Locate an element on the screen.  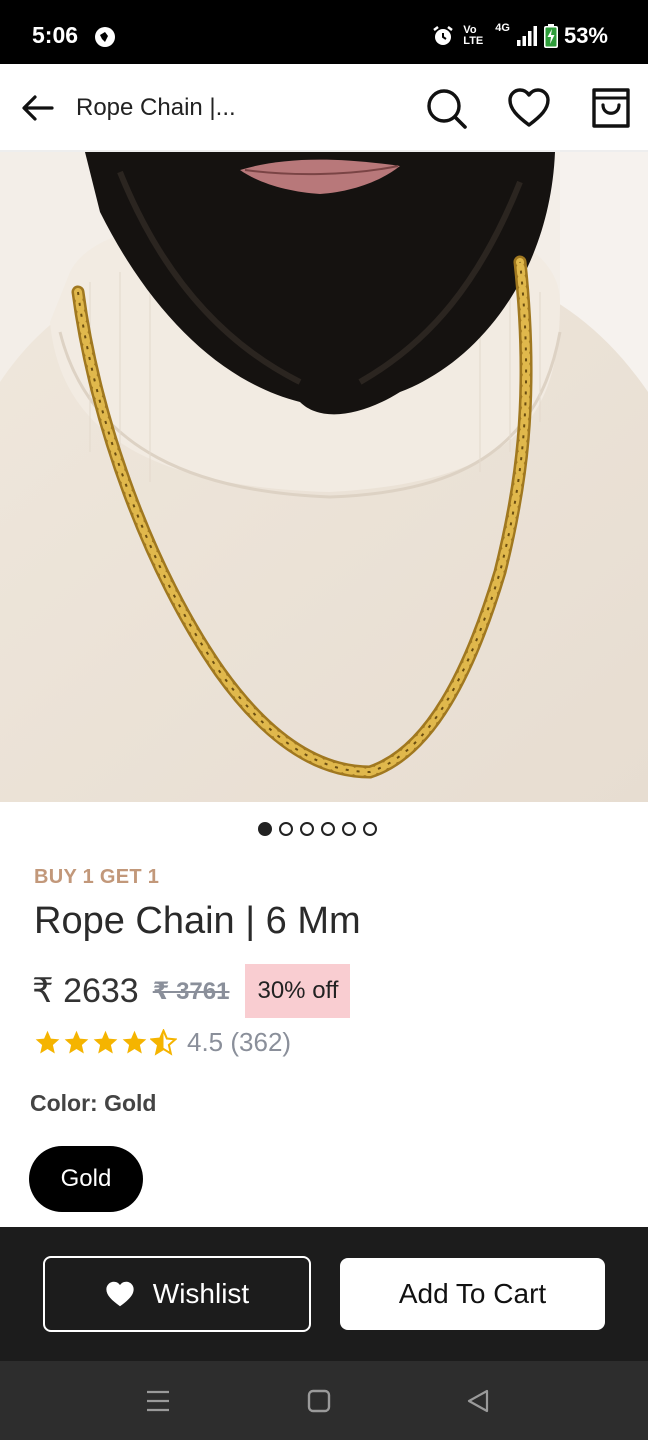
rating-summary: 4.5 (362) is located at coordinates (239, 1041).